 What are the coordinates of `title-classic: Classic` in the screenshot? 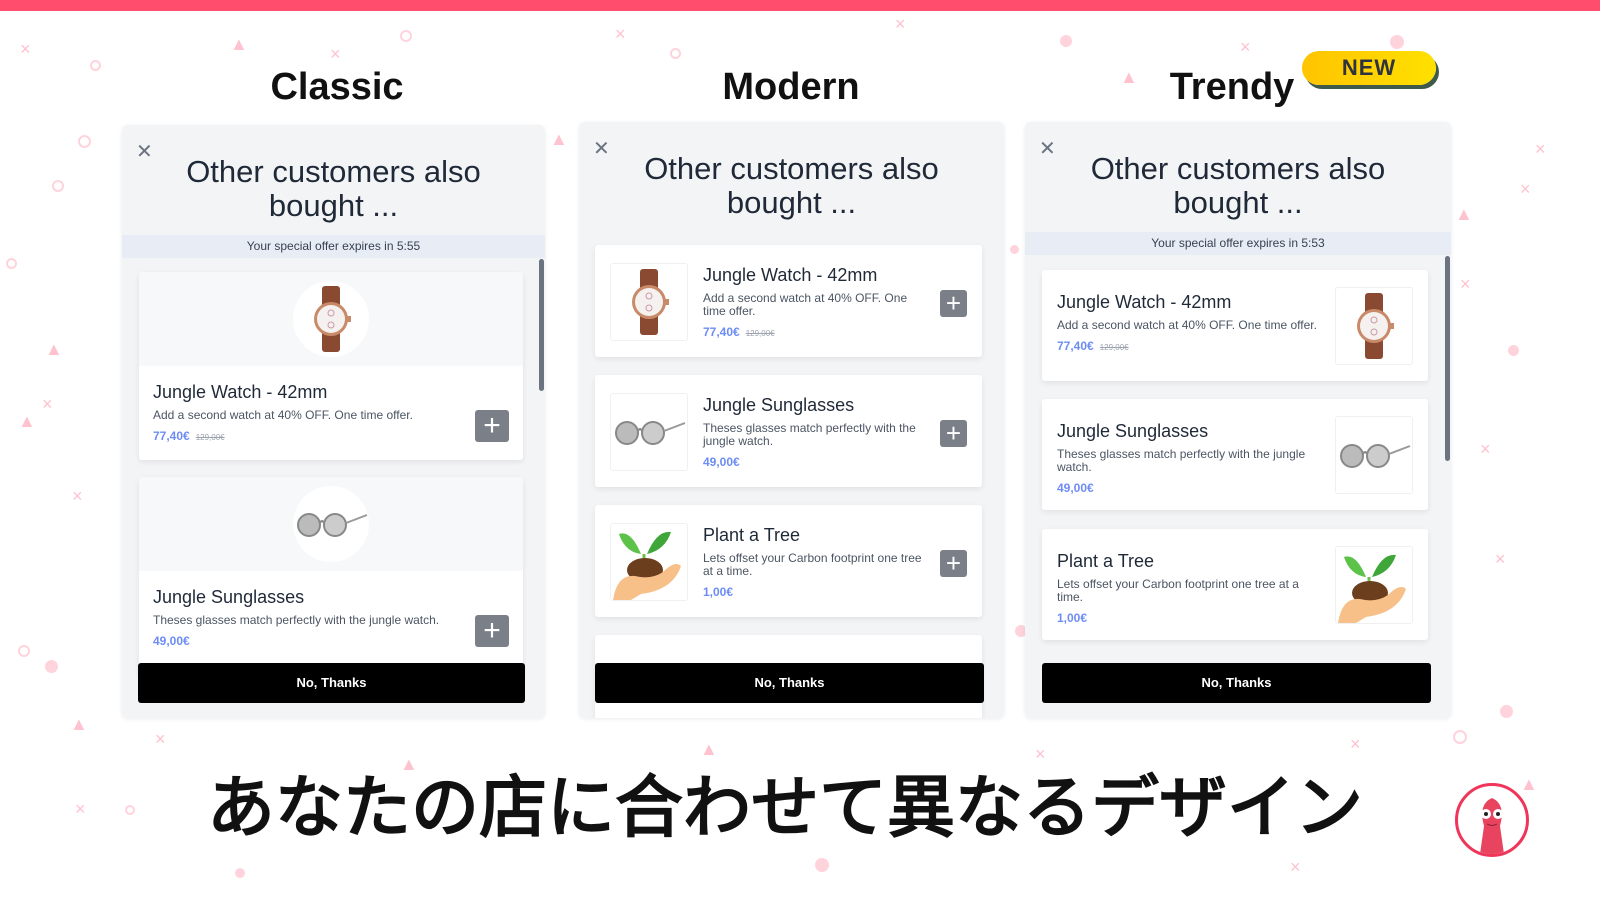 It's located at (337, 87).